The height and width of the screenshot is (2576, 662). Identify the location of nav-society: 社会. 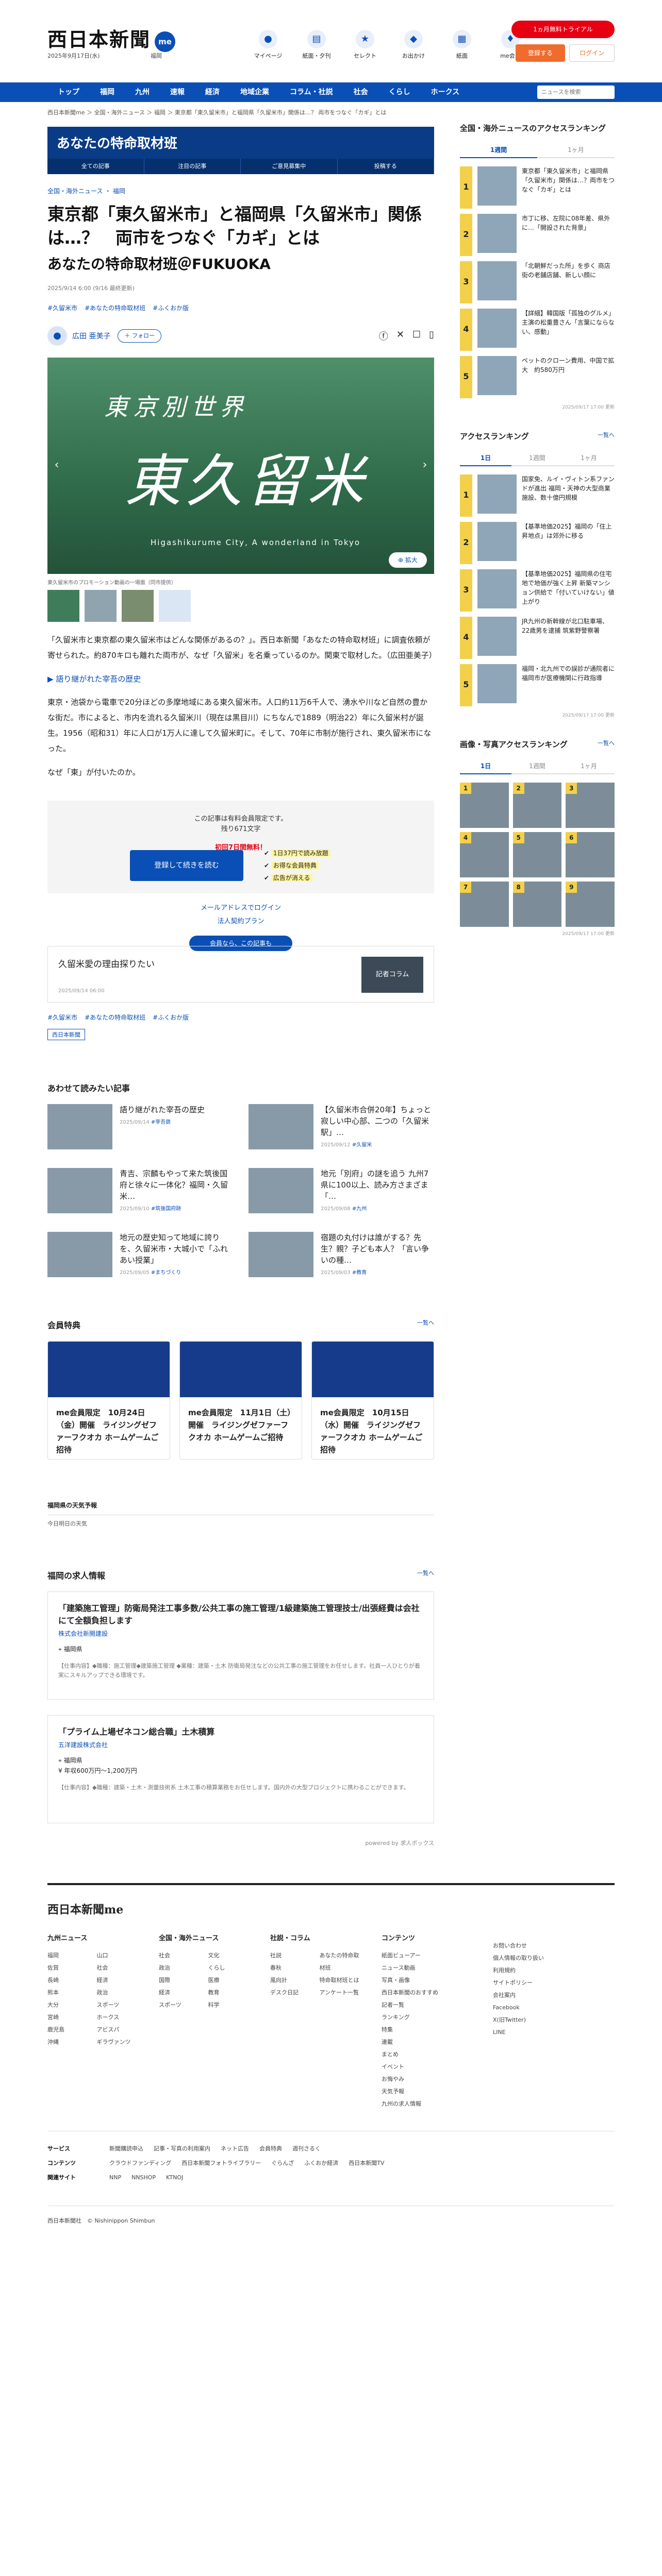
(360, 92).